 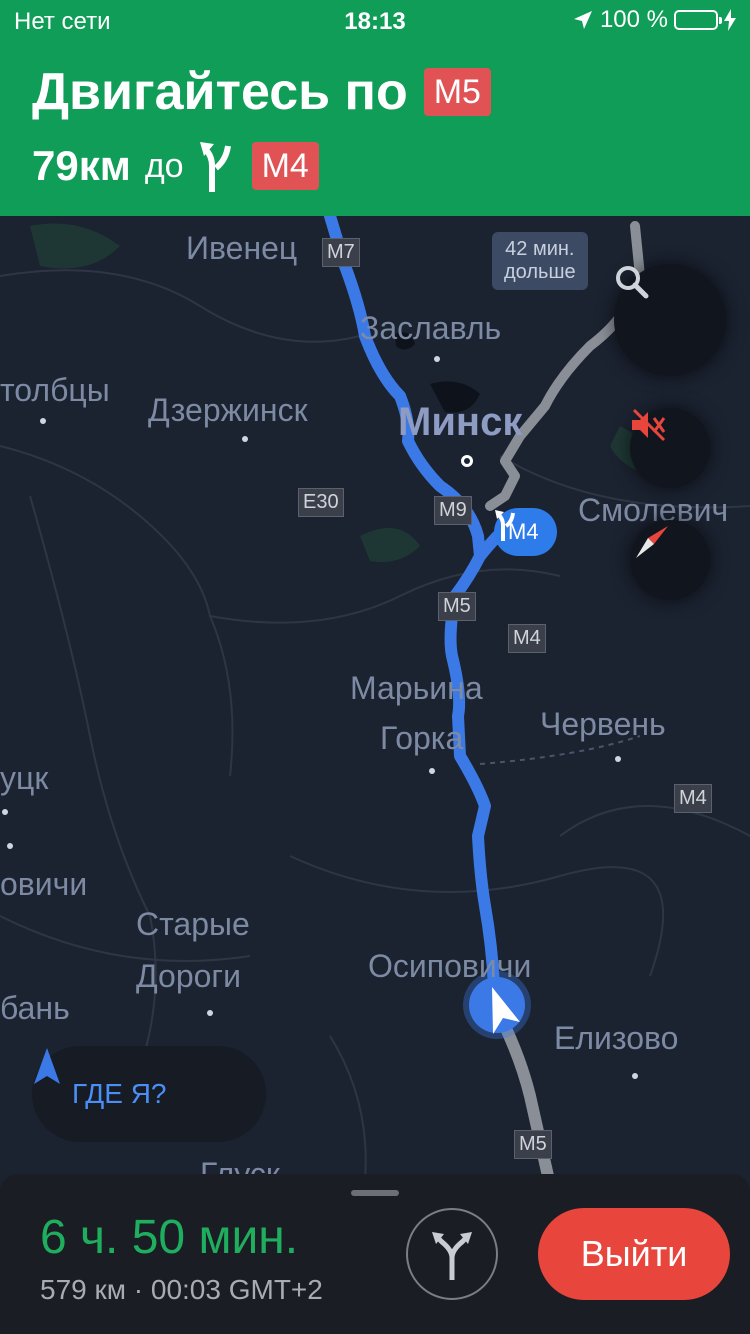 What do you see at coordinates (649, 425) in the screenshot?
I see `sound-muted-icon` at bounding box center [649, 425].